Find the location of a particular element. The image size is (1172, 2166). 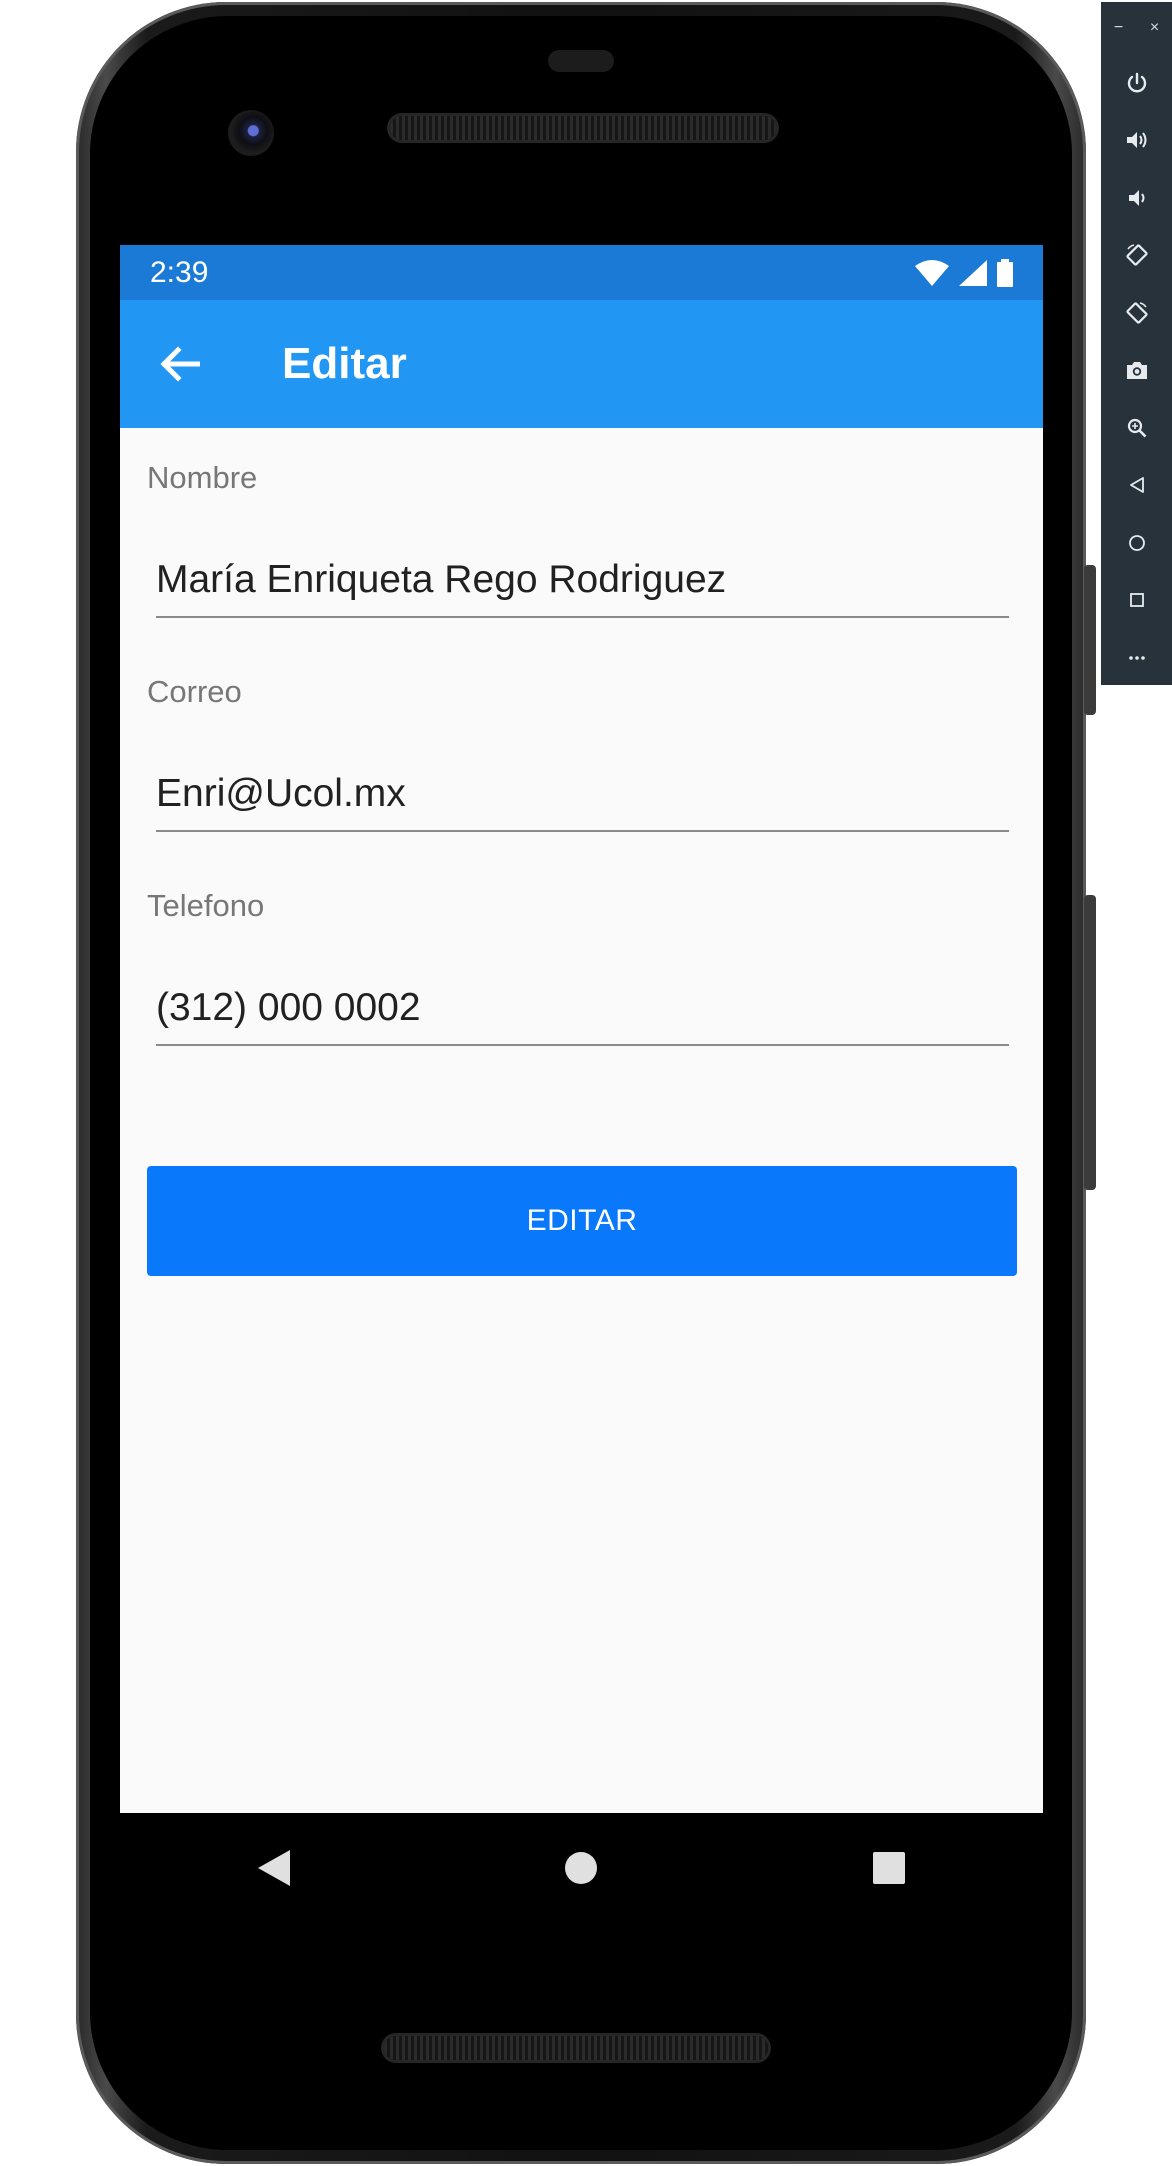

proximity-sensor is located at coordinates (581, 61).